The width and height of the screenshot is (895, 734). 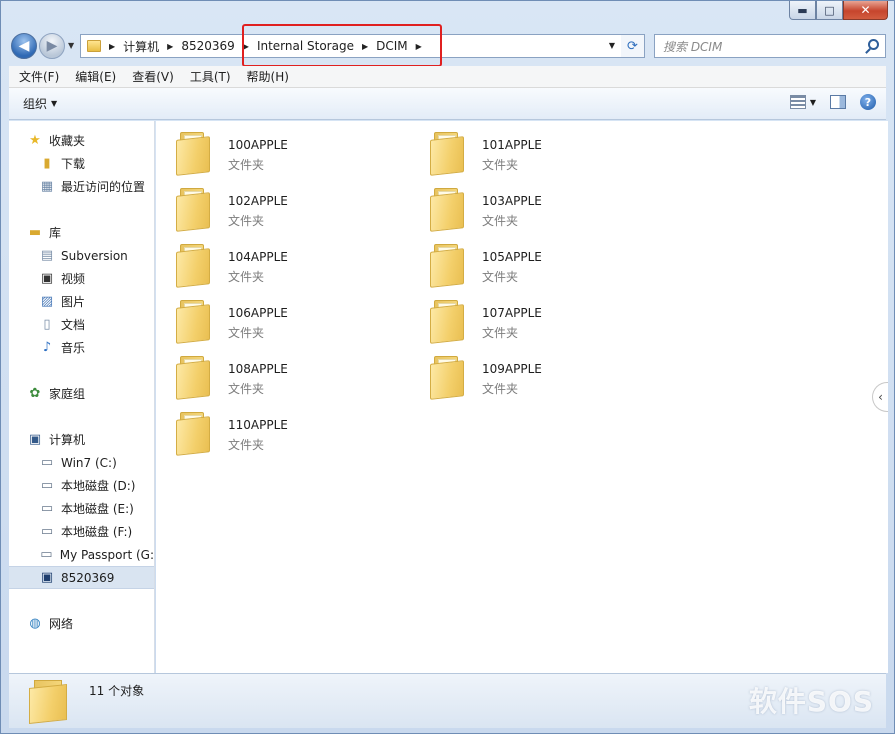 I want to click on menu-edit: 编辑(E), so click(x=95, y=76).